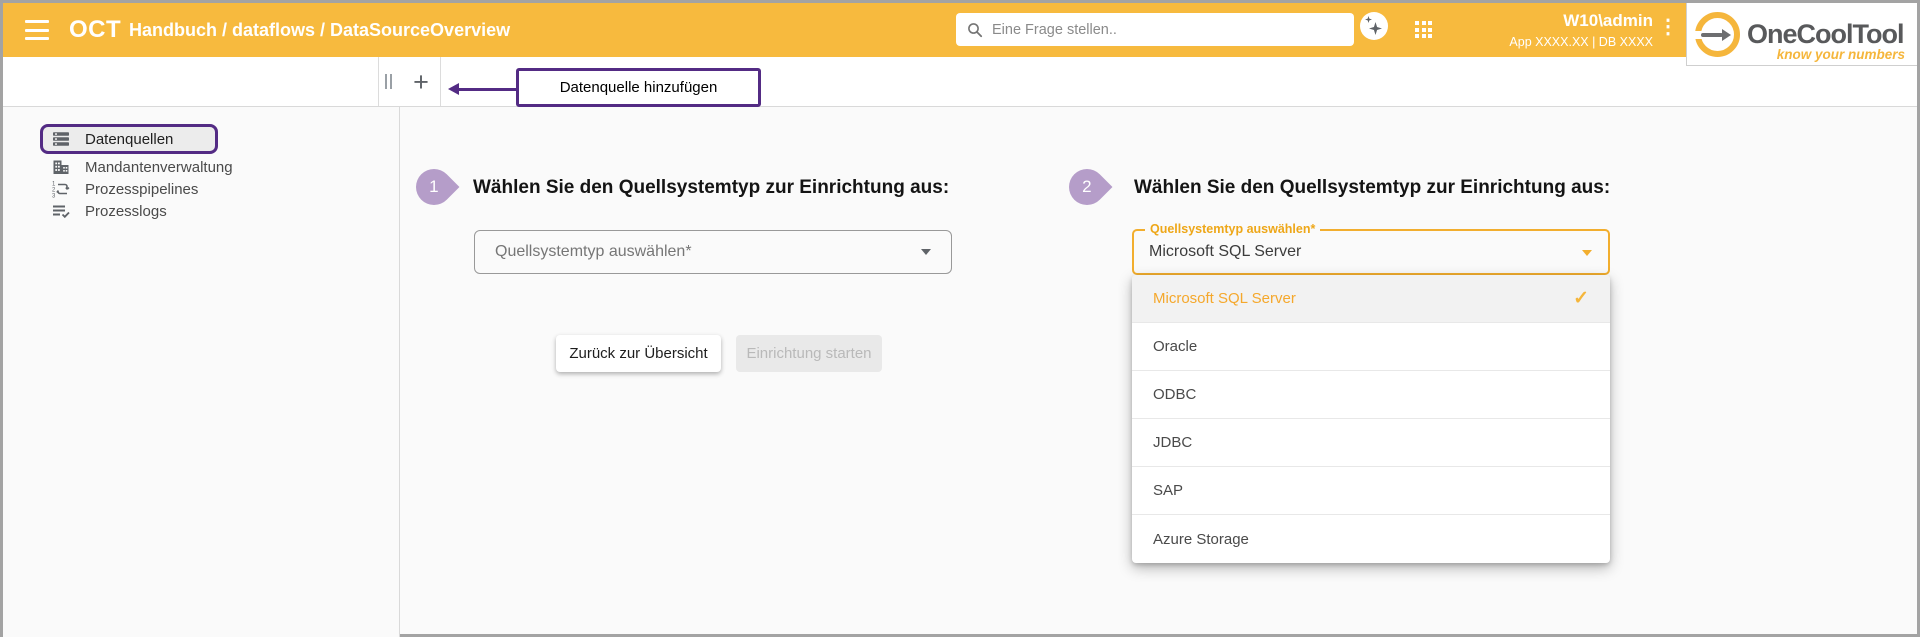  I want to click on user-name: W10\admin, so click(1581, 21).